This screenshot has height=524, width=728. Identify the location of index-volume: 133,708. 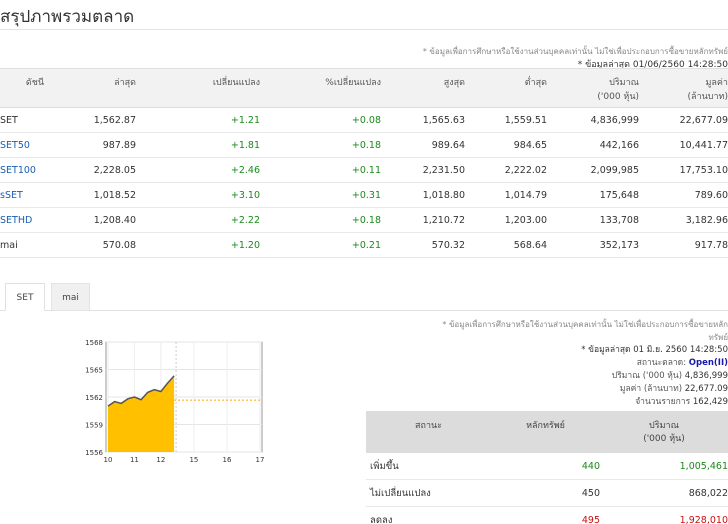
(619, 220).